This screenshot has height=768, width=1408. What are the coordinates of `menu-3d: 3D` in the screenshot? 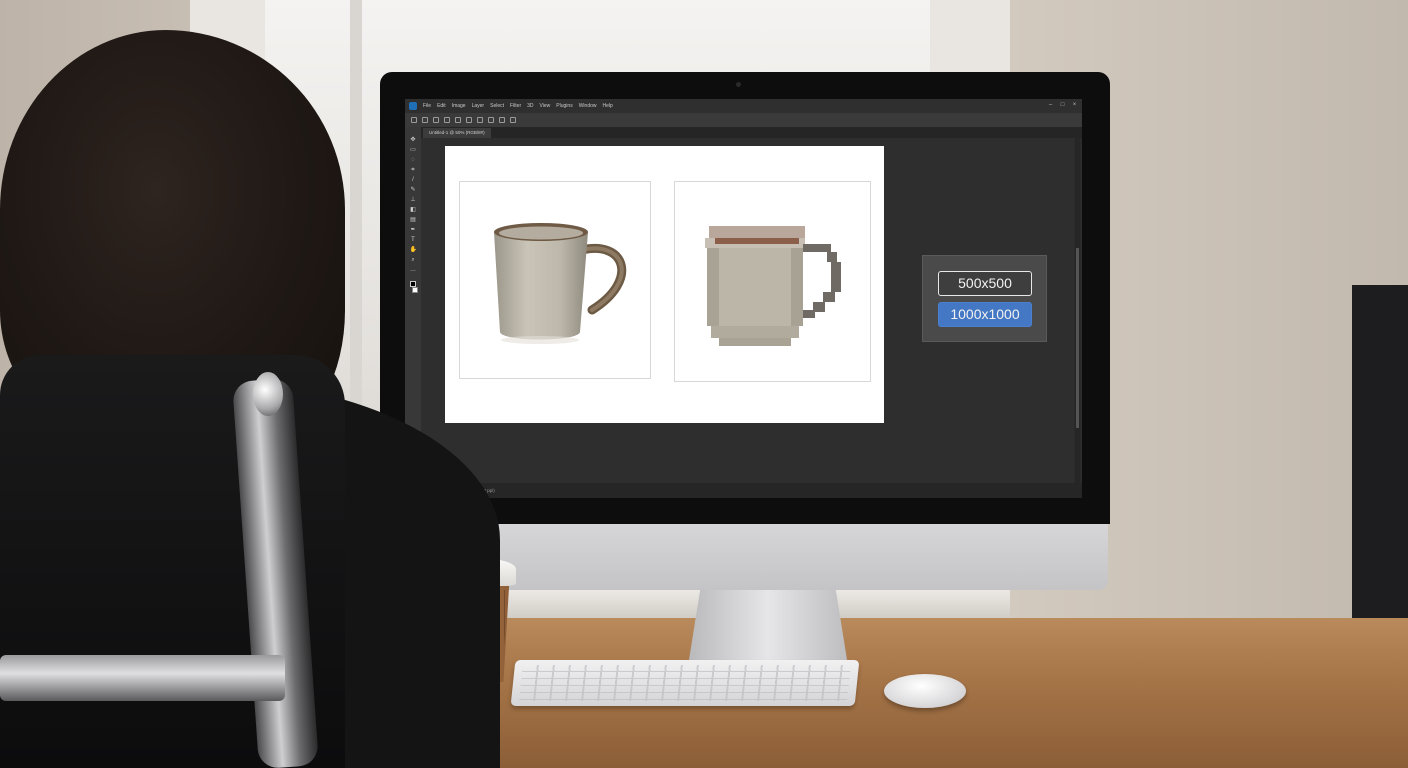 It's located at (530, 106).